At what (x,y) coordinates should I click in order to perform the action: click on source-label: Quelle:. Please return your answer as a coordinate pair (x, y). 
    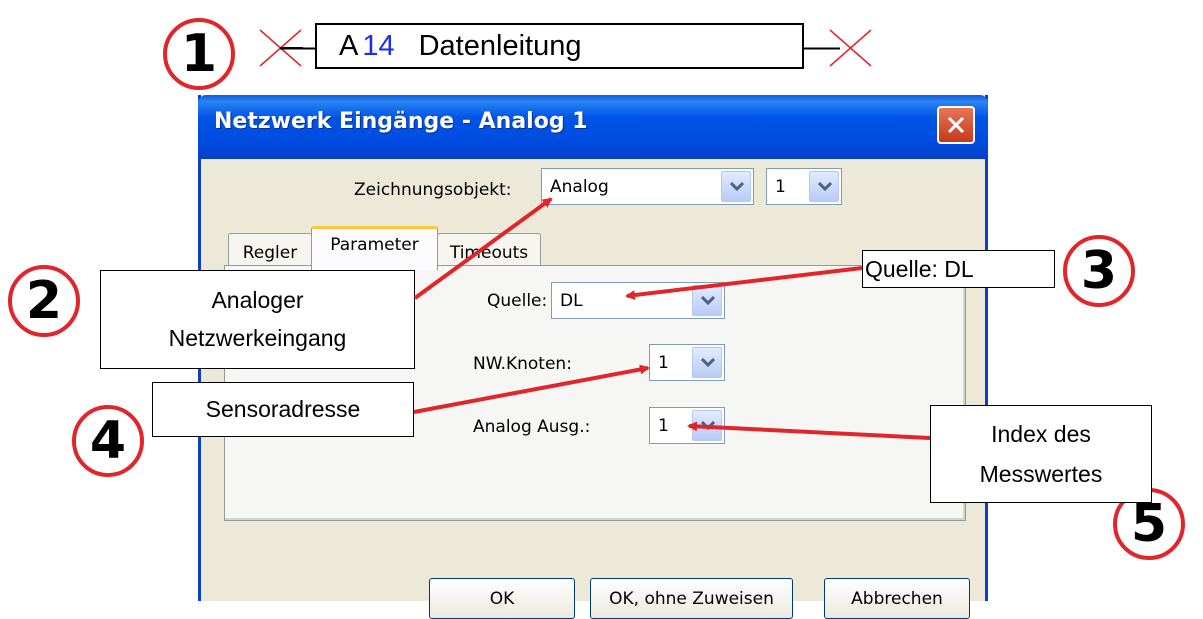
    Looking at the image, I should click on (517, 301).